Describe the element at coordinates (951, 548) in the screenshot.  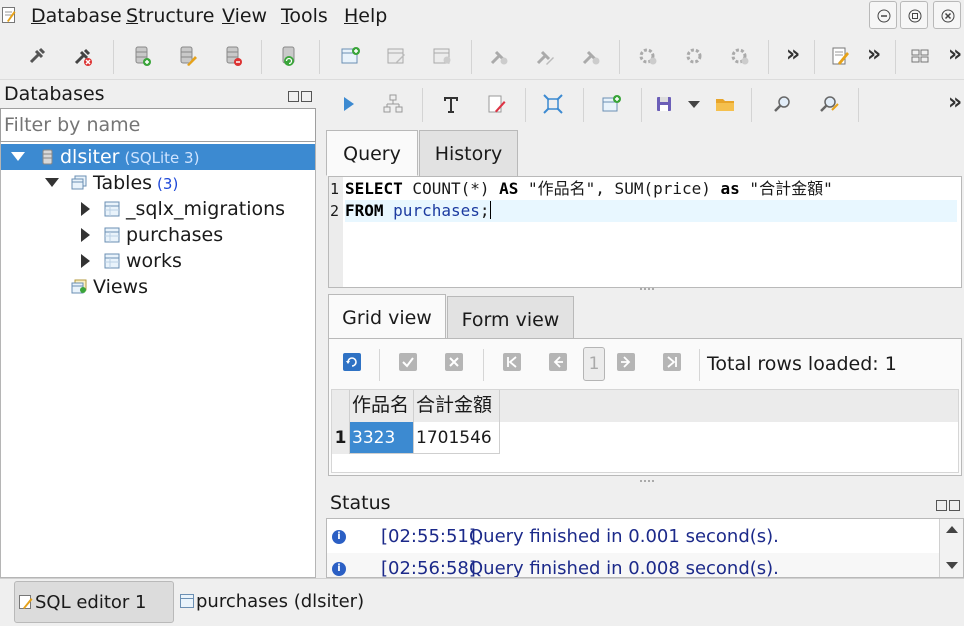
I see `status-scrollbar` at that location.